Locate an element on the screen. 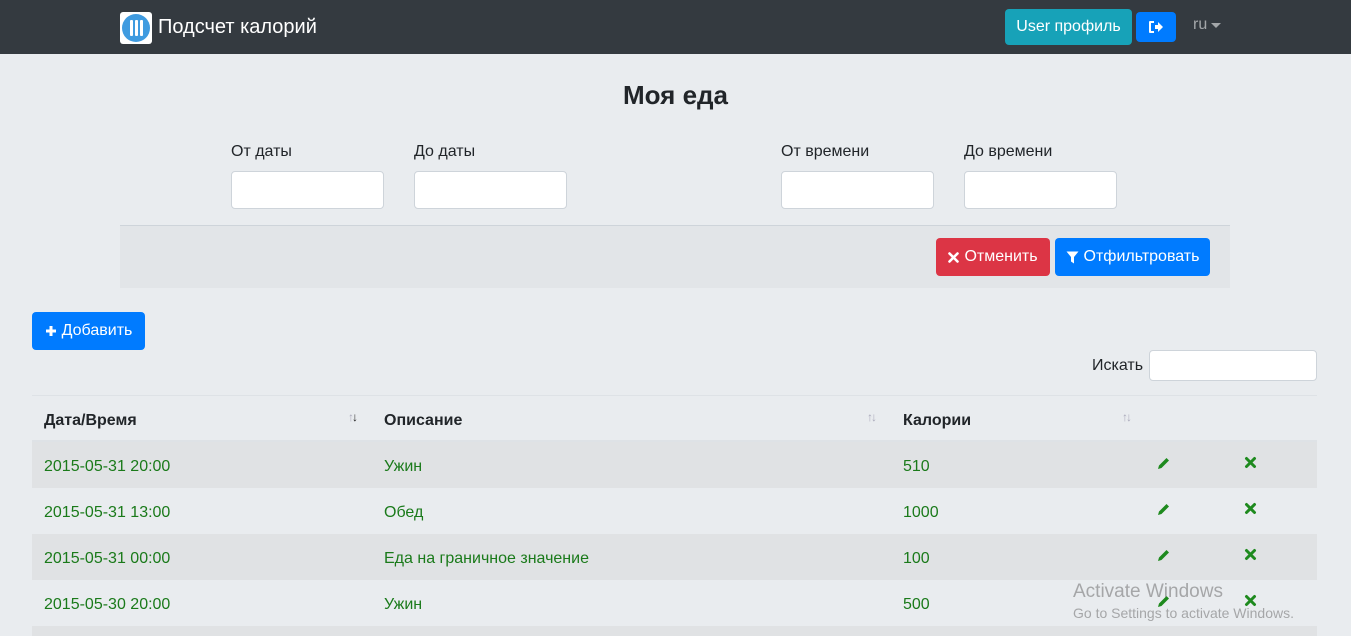  add-button-label: Добавить is located at coordinates (97, 330).